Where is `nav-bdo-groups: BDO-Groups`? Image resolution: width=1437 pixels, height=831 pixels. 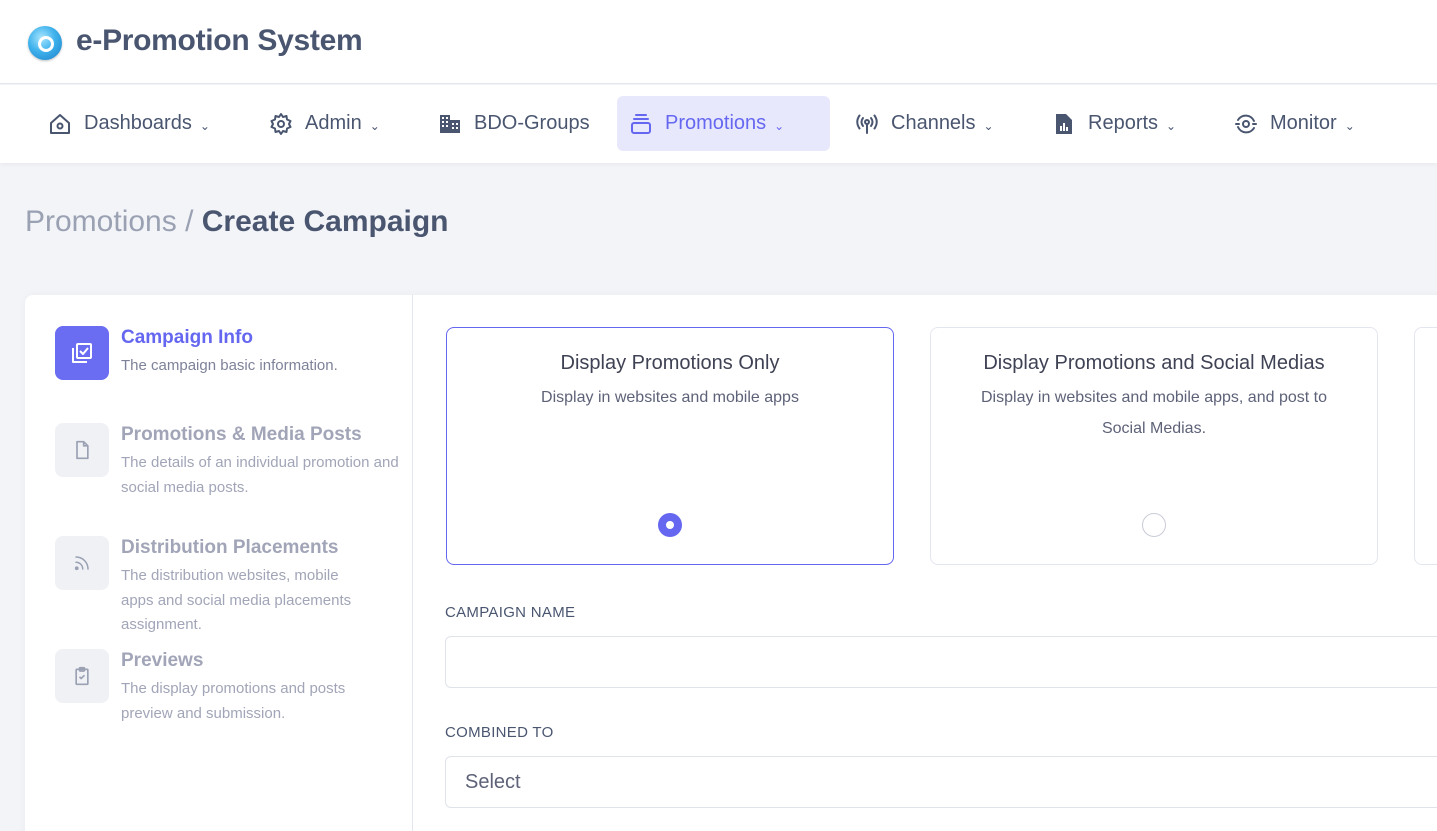
nav-bdo-groups: BDO-Groups is located at coordinates (514, 123).